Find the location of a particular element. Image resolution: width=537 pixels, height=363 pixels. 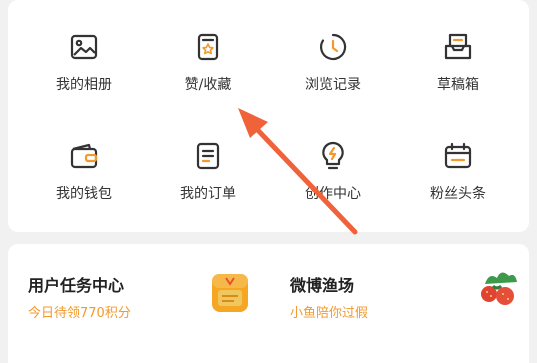

creator-center-entry: 创作中心 is located at coordinates (333, 161).